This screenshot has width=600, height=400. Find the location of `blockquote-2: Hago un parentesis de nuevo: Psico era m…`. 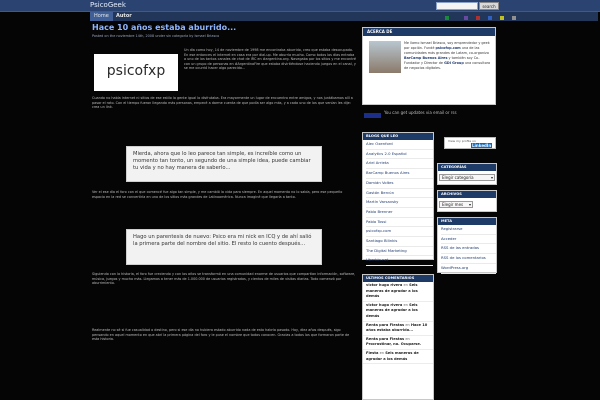

blockquote-2: Hago un parentesis de nuevo: Psico era m… is located at coordinates (224, 247).